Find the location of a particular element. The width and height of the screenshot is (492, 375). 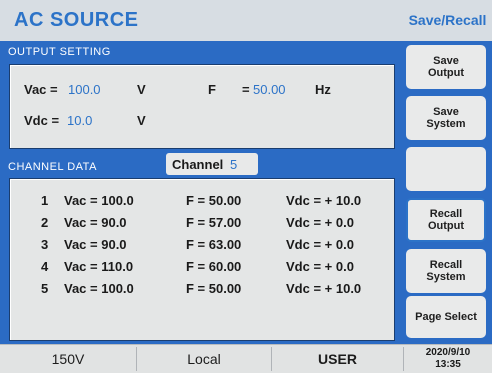

user-level: USER is located at coordinates (337, 359).